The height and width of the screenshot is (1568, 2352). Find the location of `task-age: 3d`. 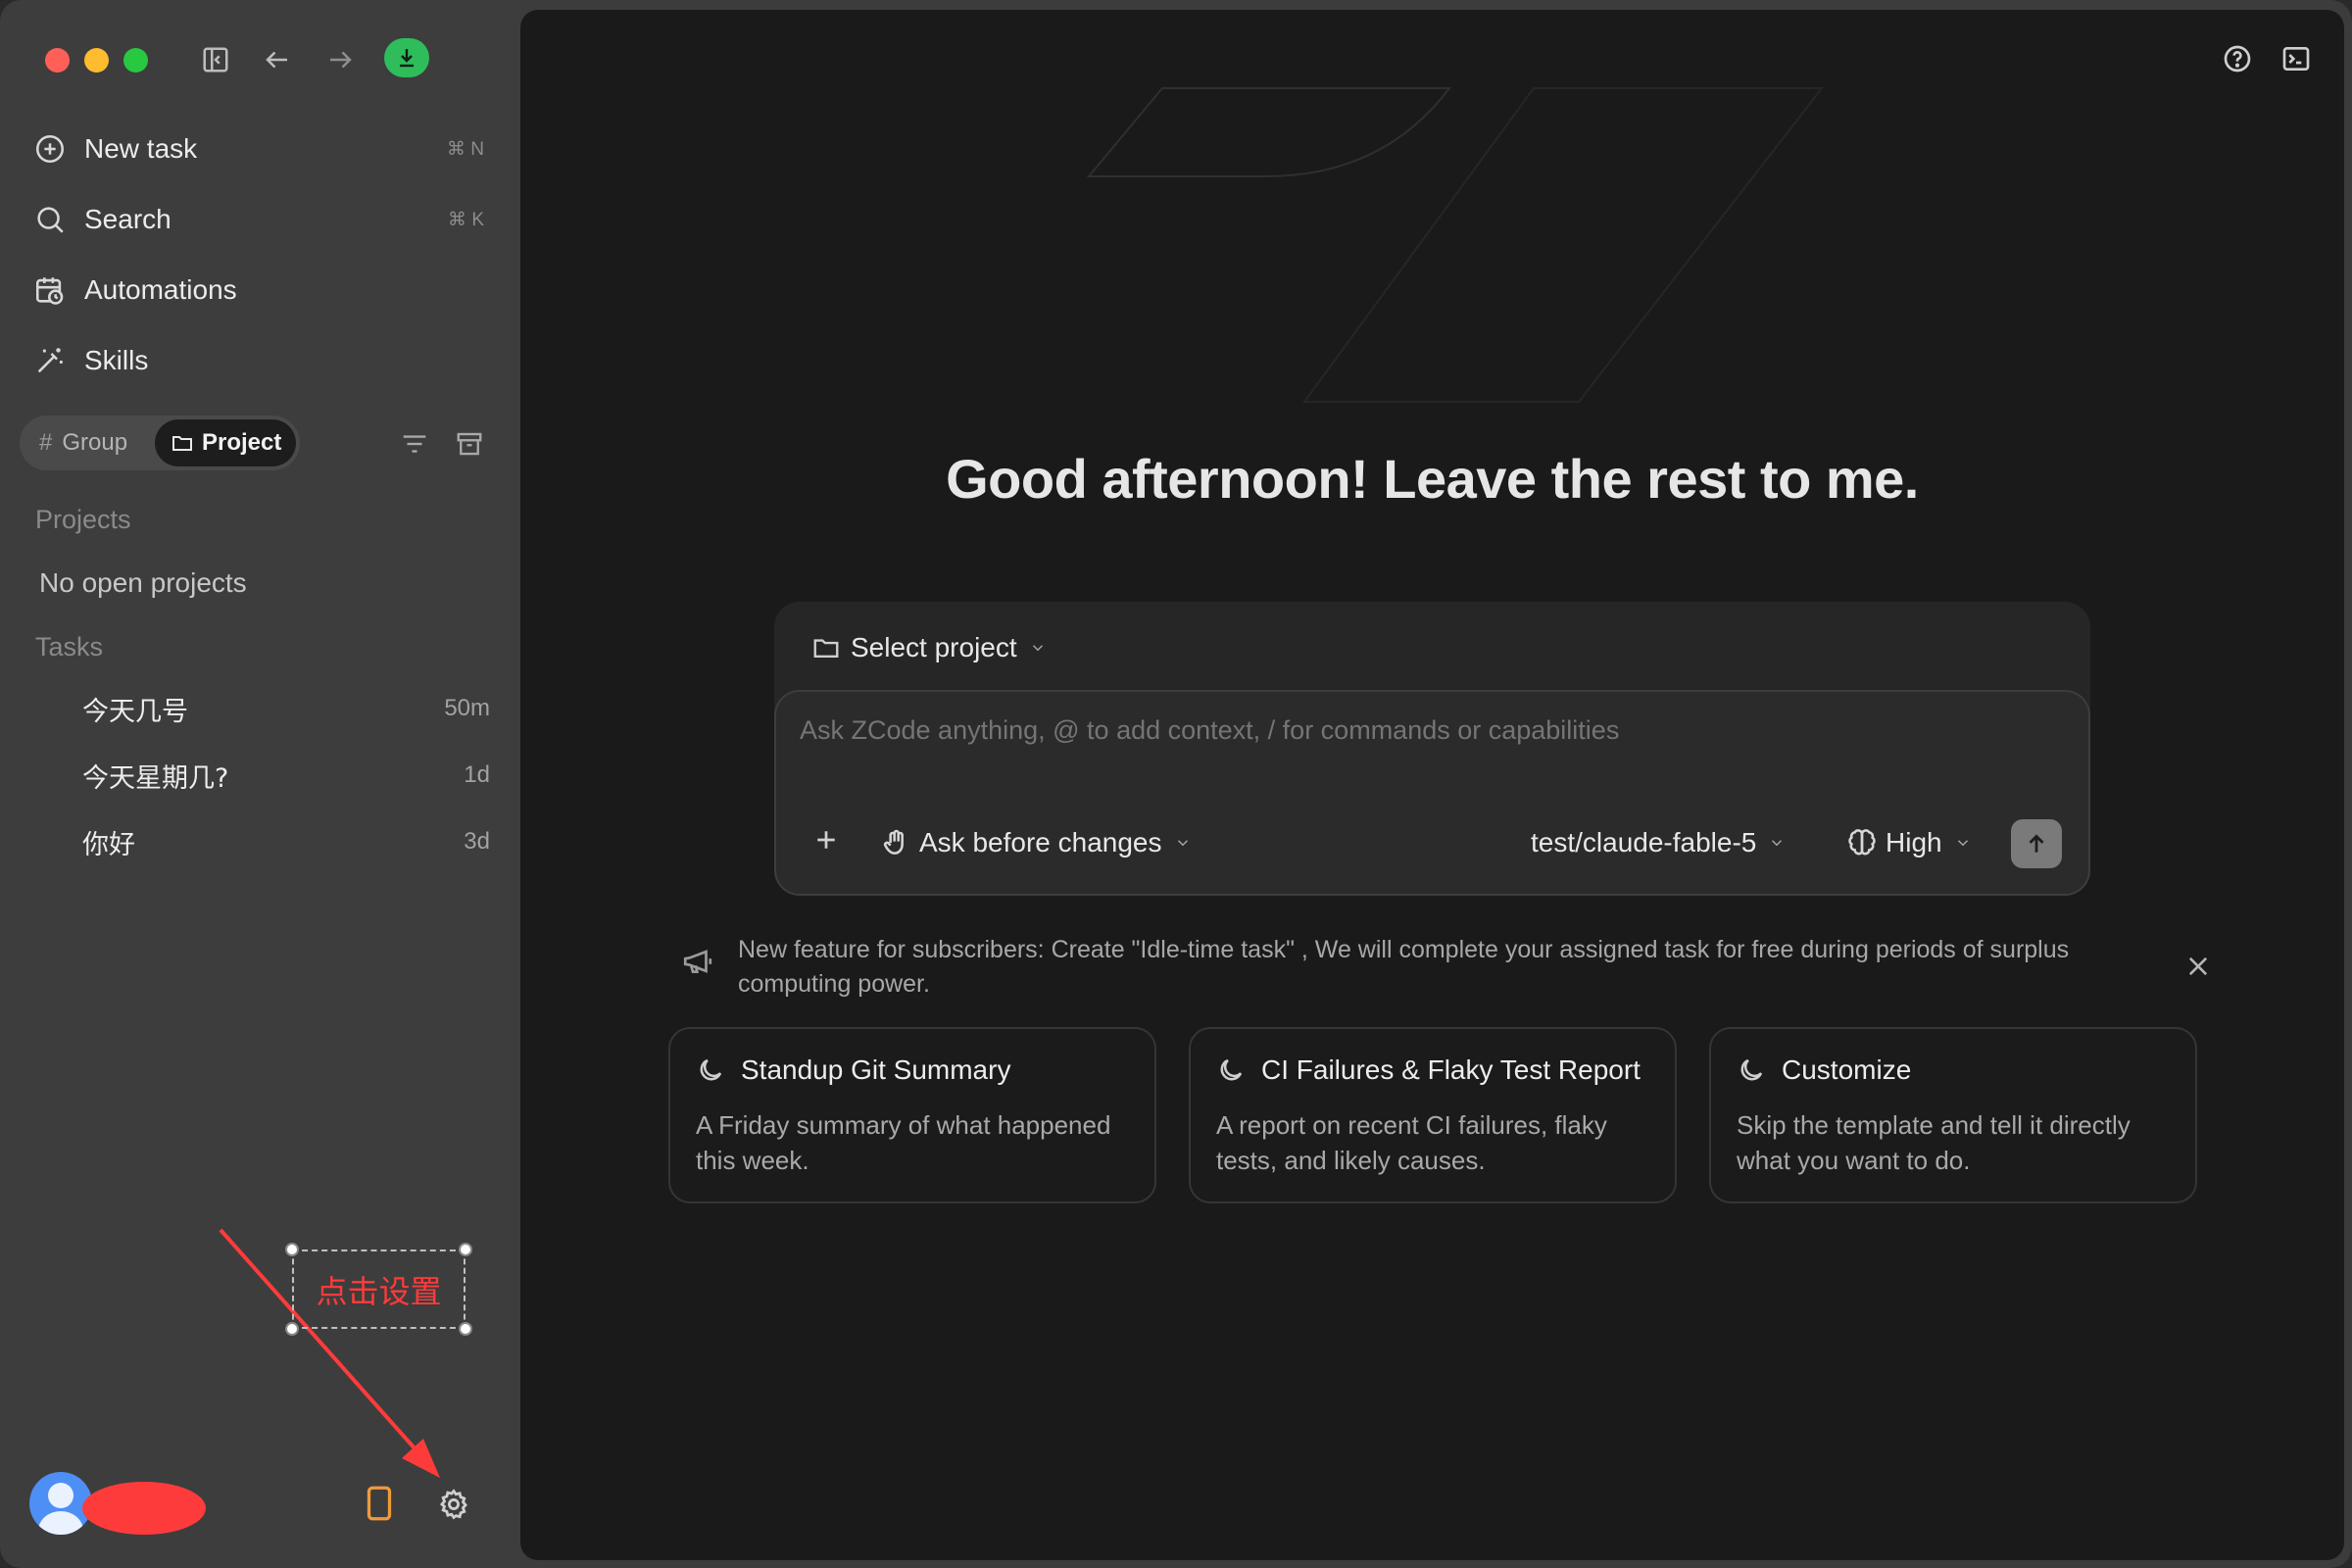

task-age: 3d is located at coordinates (477, 842).